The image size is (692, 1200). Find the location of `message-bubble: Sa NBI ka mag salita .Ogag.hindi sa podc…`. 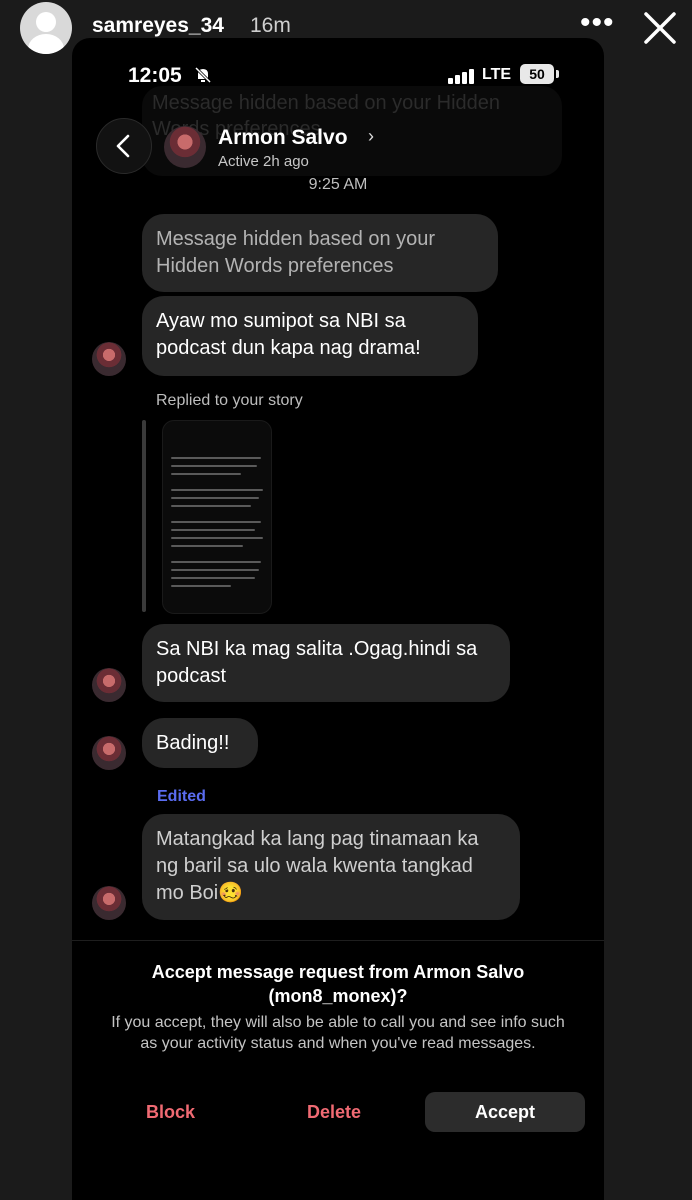

message-bubble: Sa NBI ka mag salita .Ogag.hindi sa podc… is located at coordinates (326, 663).